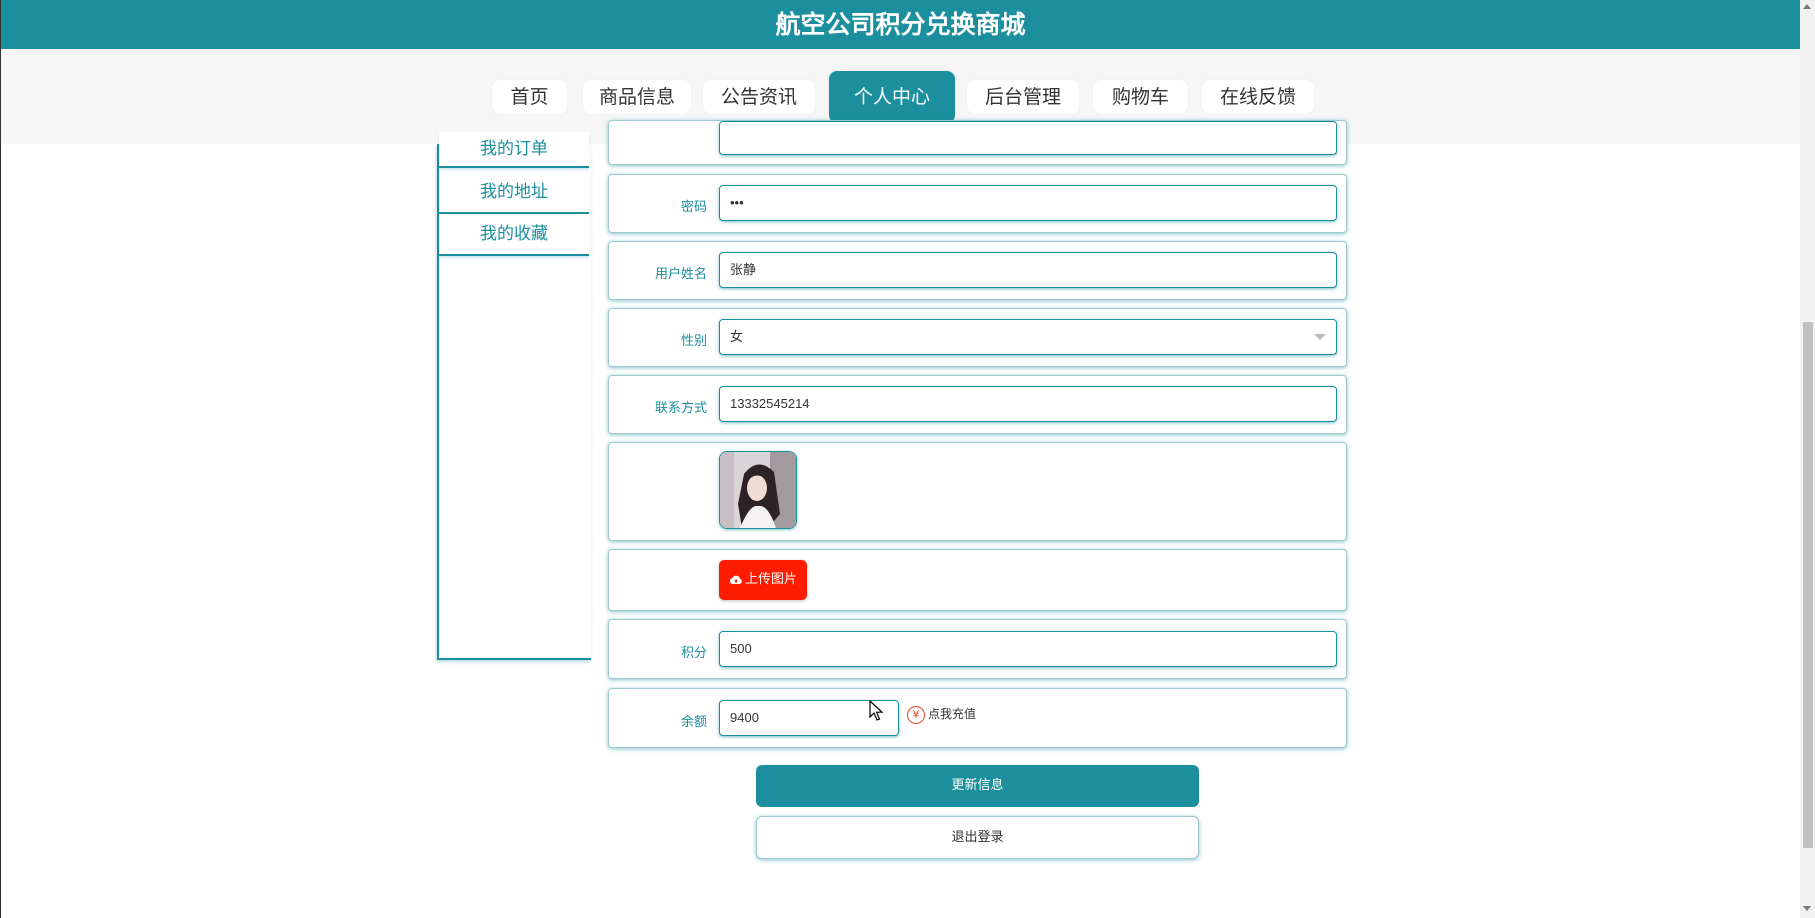  What do you see at coordinates (977, 837) in the screenshot?
I see `logout-button: 退出登录` at bounding box center [977, 837].